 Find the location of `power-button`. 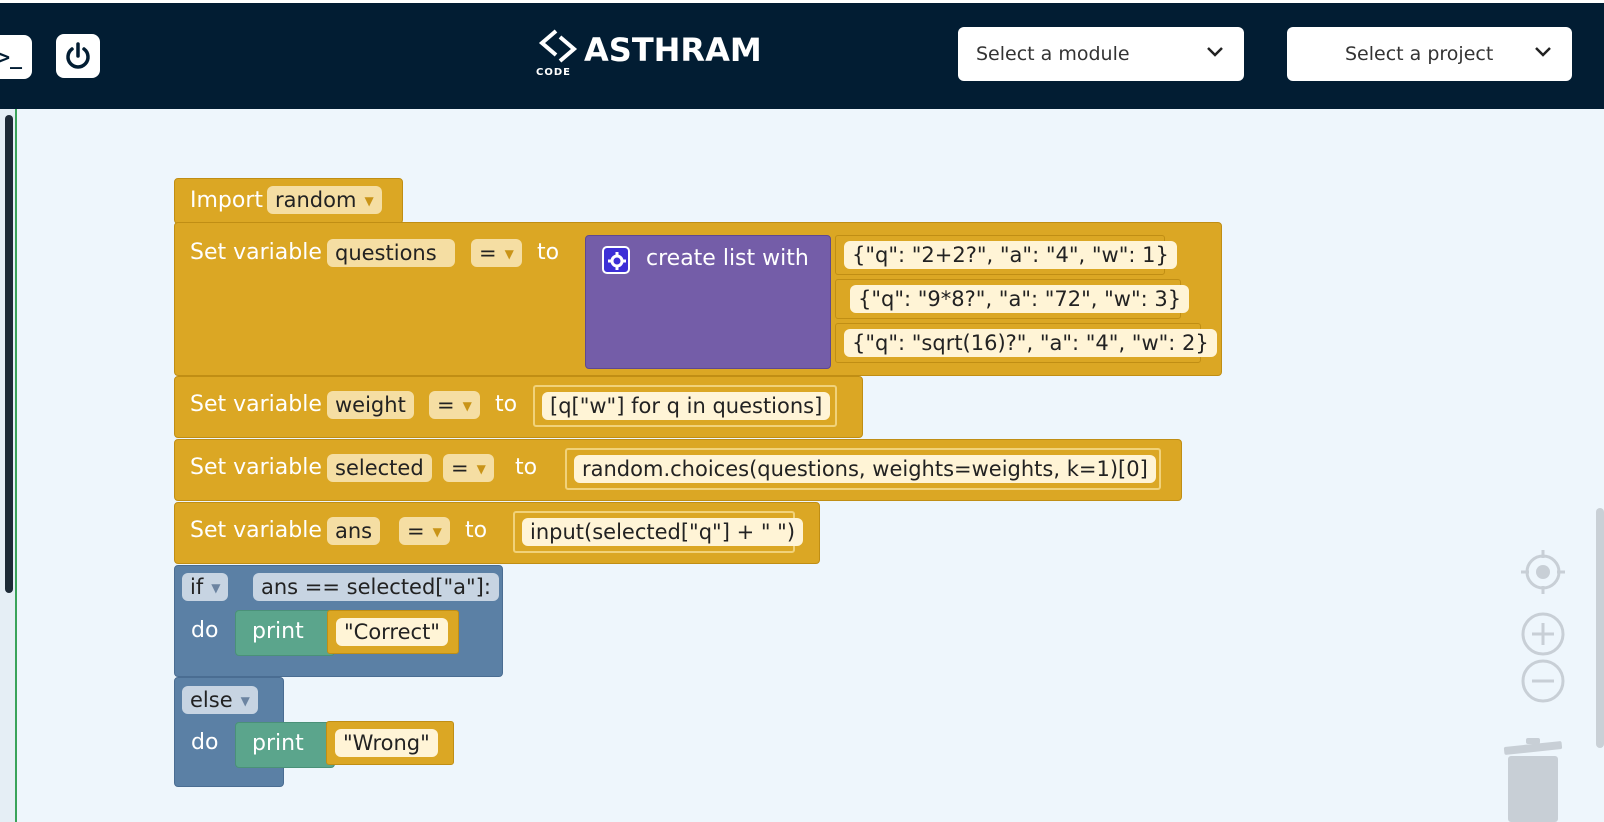

power-button is located at coordinates (78, 56).